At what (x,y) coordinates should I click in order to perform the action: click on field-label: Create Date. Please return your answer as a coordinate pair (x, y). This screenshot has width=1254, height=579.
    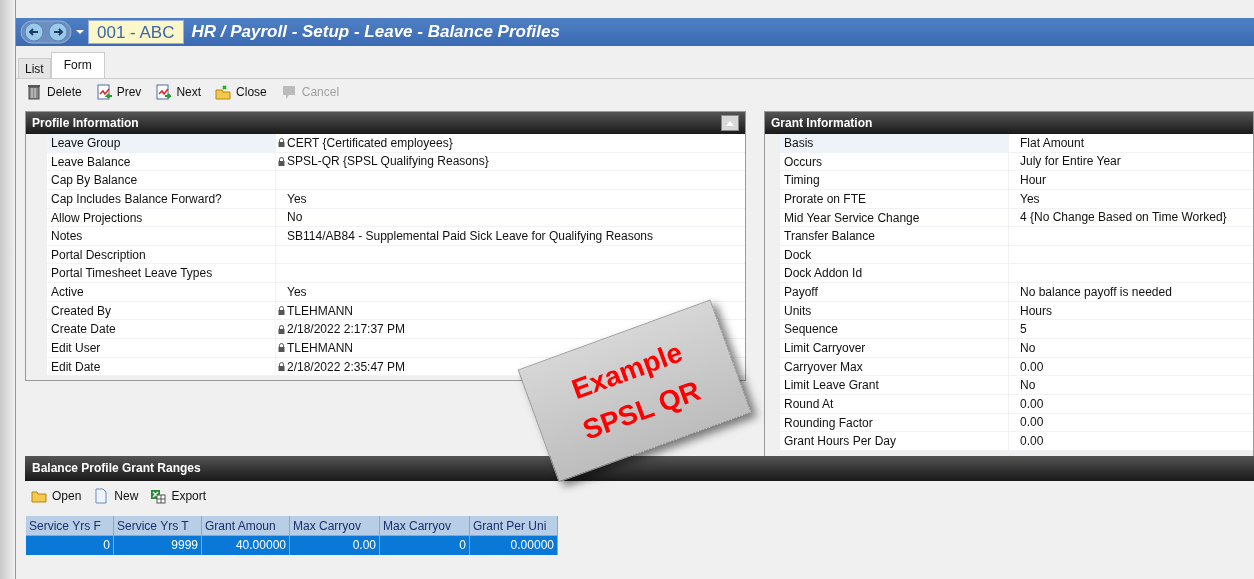
    Looking at the image, I should click on (83, 330).